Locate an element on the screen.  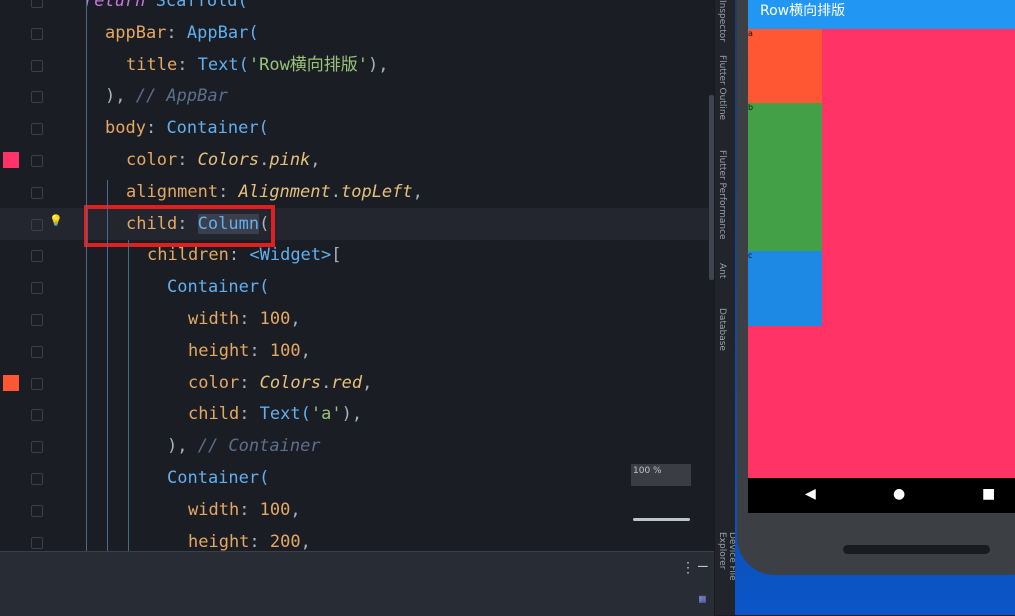
tab-flutter-performance: Flutter Performance is located at coordinates (722, 195).